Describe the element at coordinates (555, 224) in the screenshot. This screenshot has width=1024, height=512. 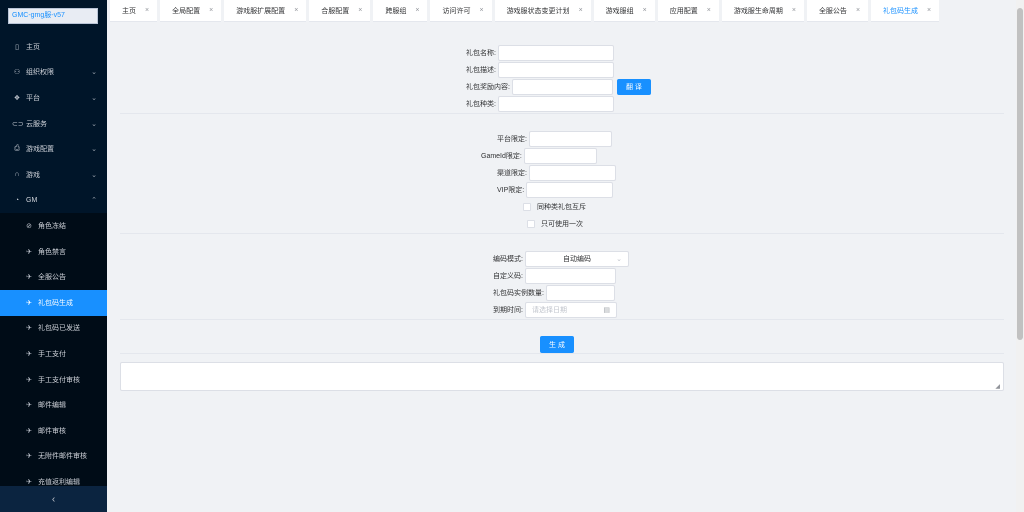
I see `once-checkbox: 只可使用一次` at that location.